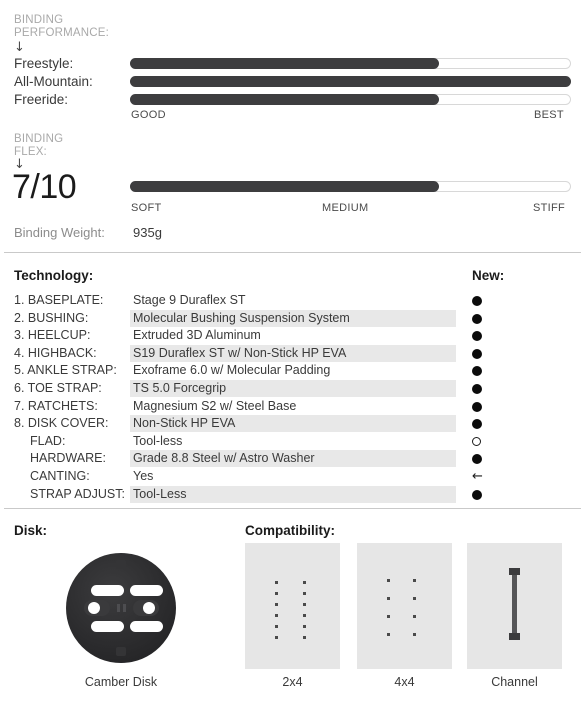 The height and width of the screenshot is (704, 585). Describe the element at coordinates (68, 458) in the screenshot. I see `tech-row-key: HARDWARE:` at that location.